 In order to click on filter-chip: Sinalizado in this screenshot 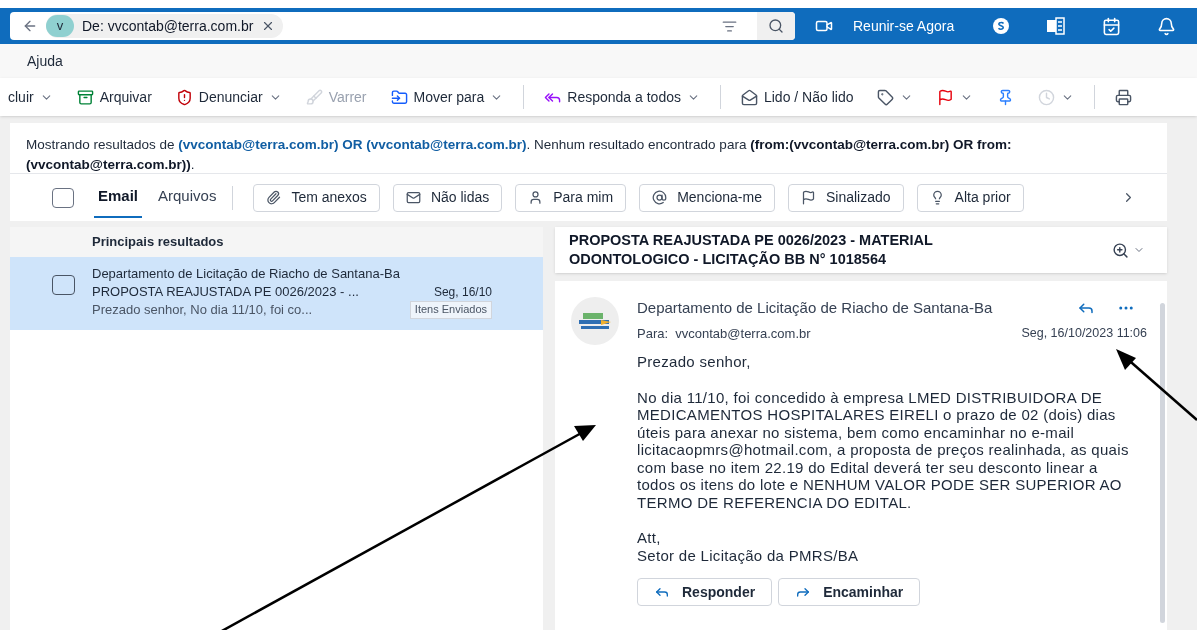, I will do `click(846, 197)`.